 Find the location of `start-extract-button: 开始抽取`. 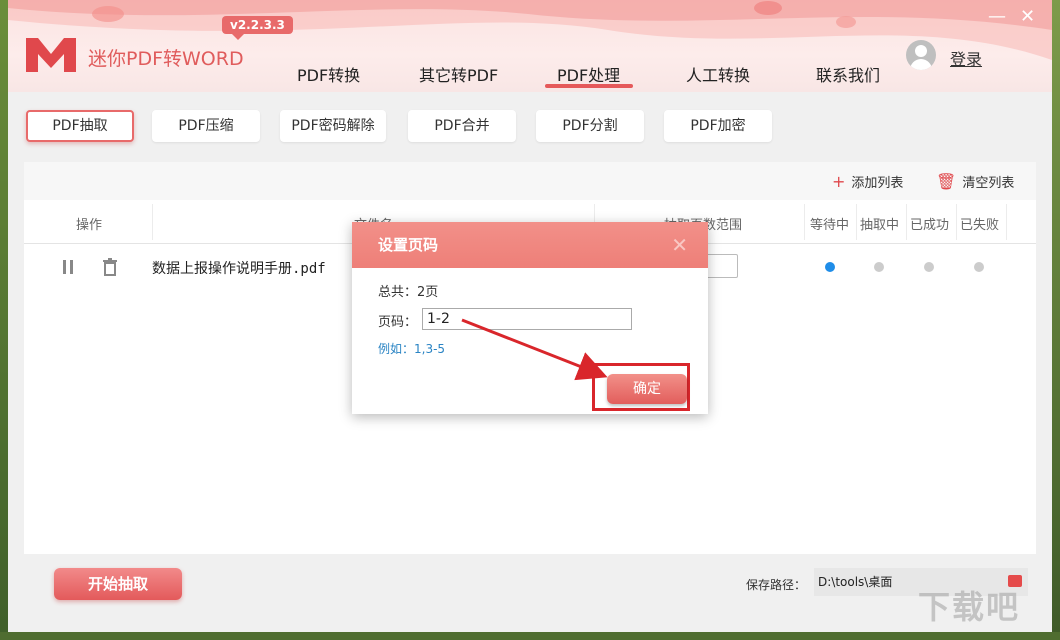

start-extract-button: 开始抽取 is located at coordinates (118, 584).